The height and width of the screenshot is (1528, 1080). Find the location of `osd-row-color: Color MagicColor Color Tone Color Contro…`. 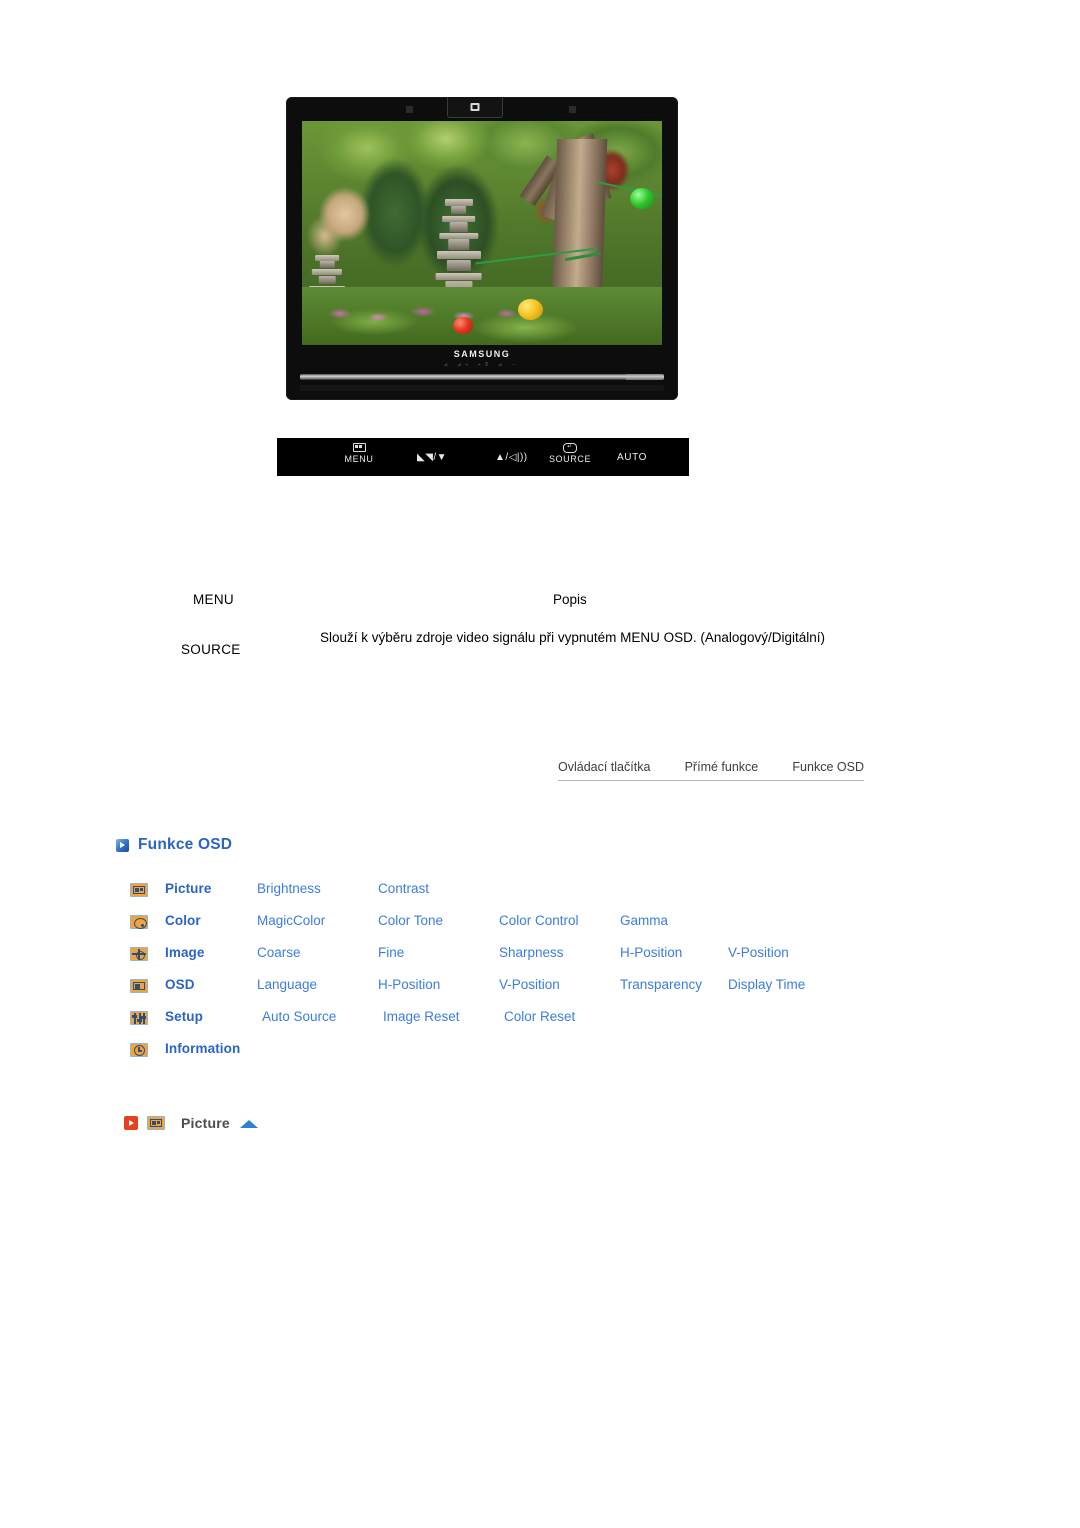

osd-row-color: Color MagicColor Color Tone Color Contro… is located at coordinates (510, 927).